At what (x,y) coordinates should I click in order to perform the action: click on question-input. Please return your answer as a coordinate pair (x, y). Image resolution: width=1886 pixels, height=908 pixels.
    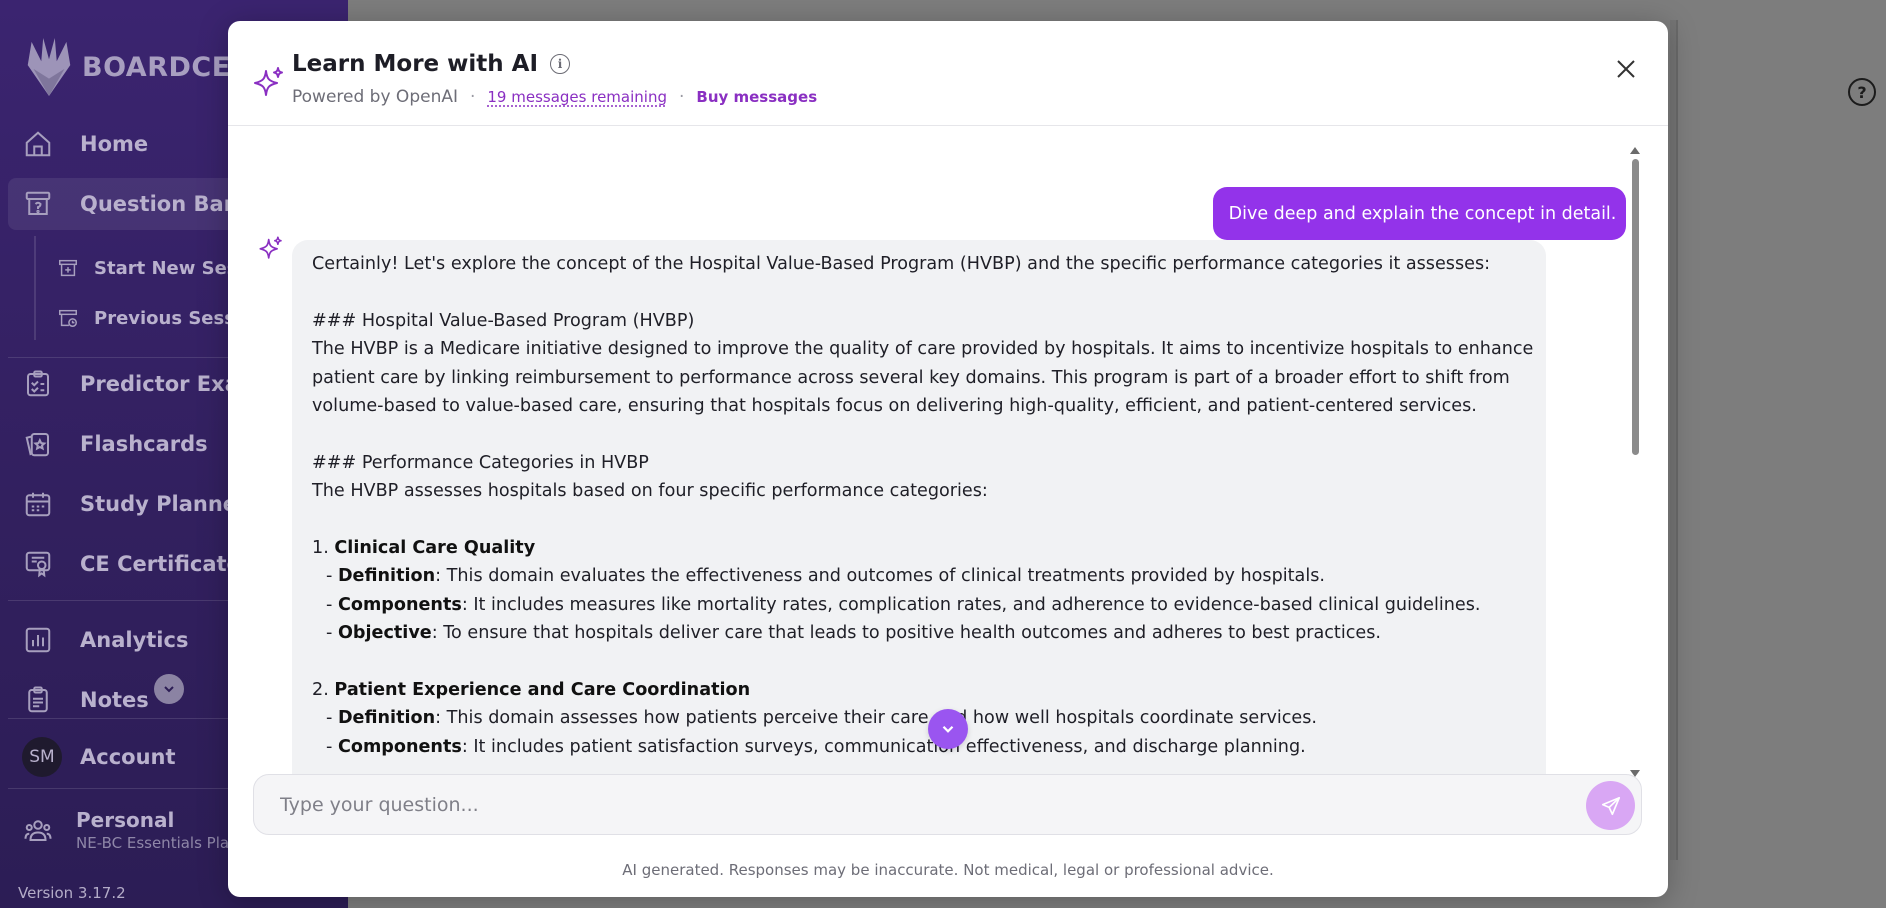
    Looking at the image, I should click on (905, 804).